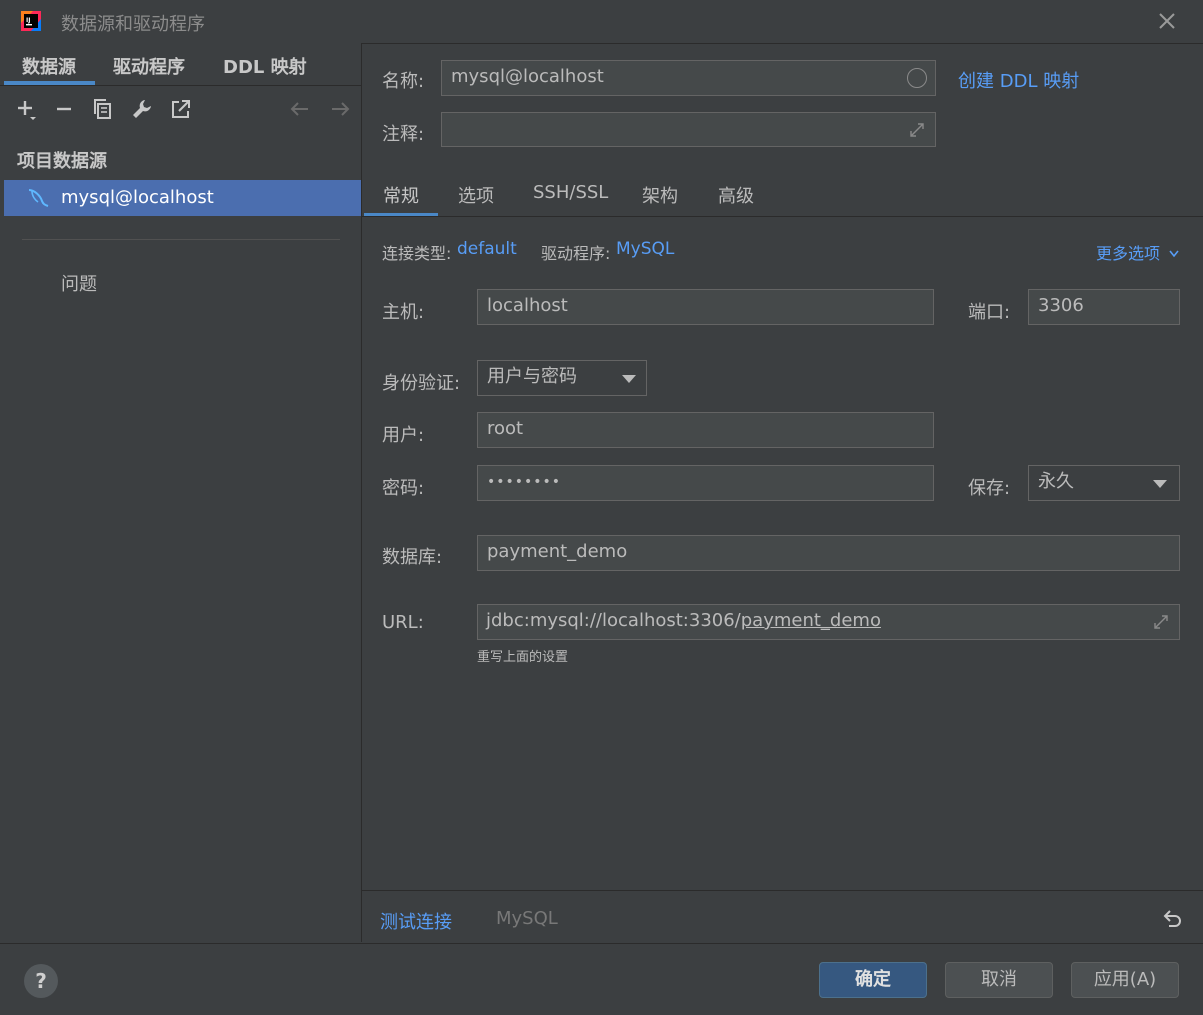 This screenshot has width=1203, height=1015. Describe the element at coordinates (401, 195) in the screenshot. I see `tab-general: 常规` at that location.